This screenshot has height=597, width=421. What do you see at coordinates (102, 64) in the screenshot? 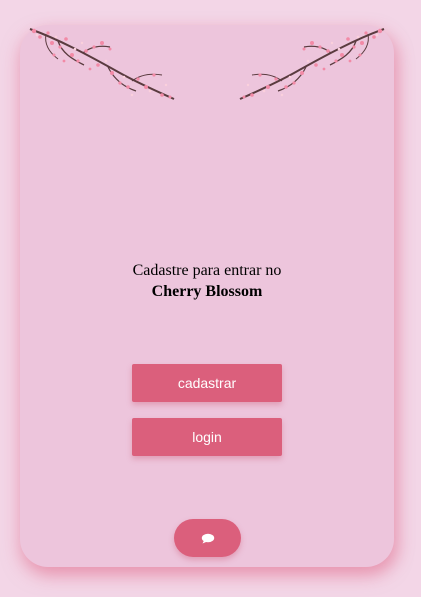
I see `cherry-blossom-branch-left-icon` at bounding box center [102, 64].